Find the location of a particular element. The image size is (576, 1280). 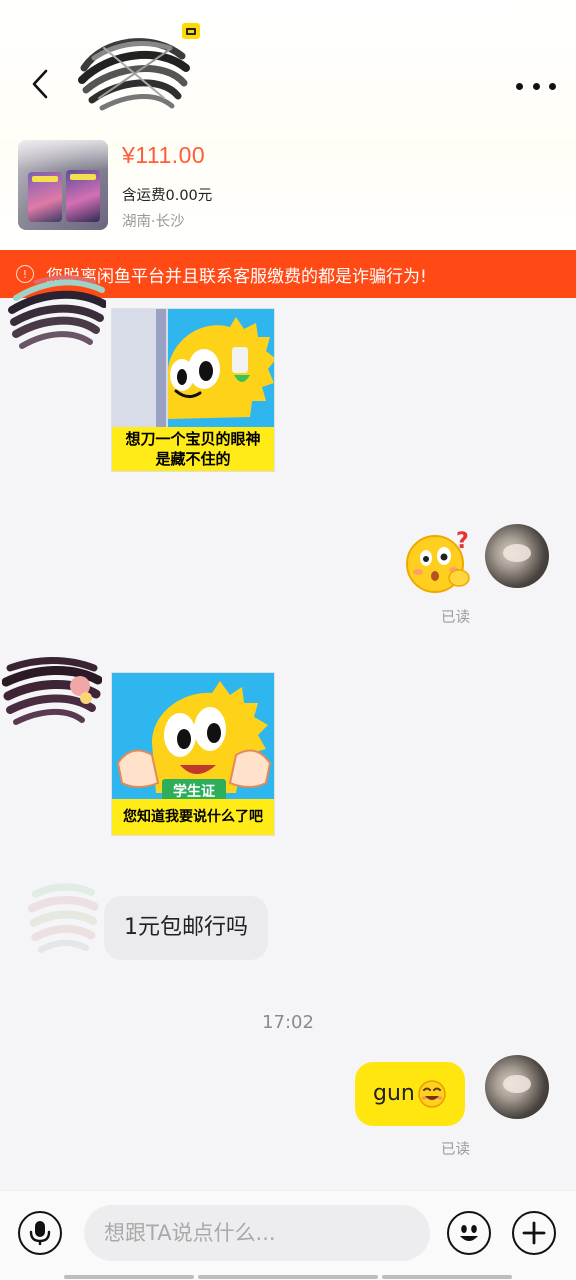

chevron-left-icon is located at coordinates (40, 84).